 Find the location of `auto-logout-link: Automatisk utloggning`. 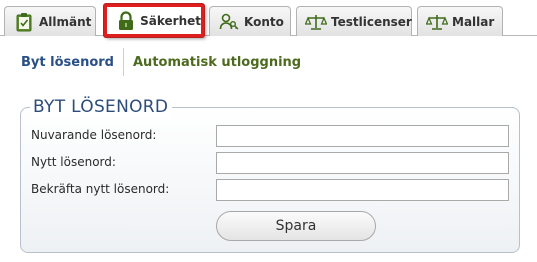

auto-logout-link: Automatisk utloggning is located at coordinates (217, 62).